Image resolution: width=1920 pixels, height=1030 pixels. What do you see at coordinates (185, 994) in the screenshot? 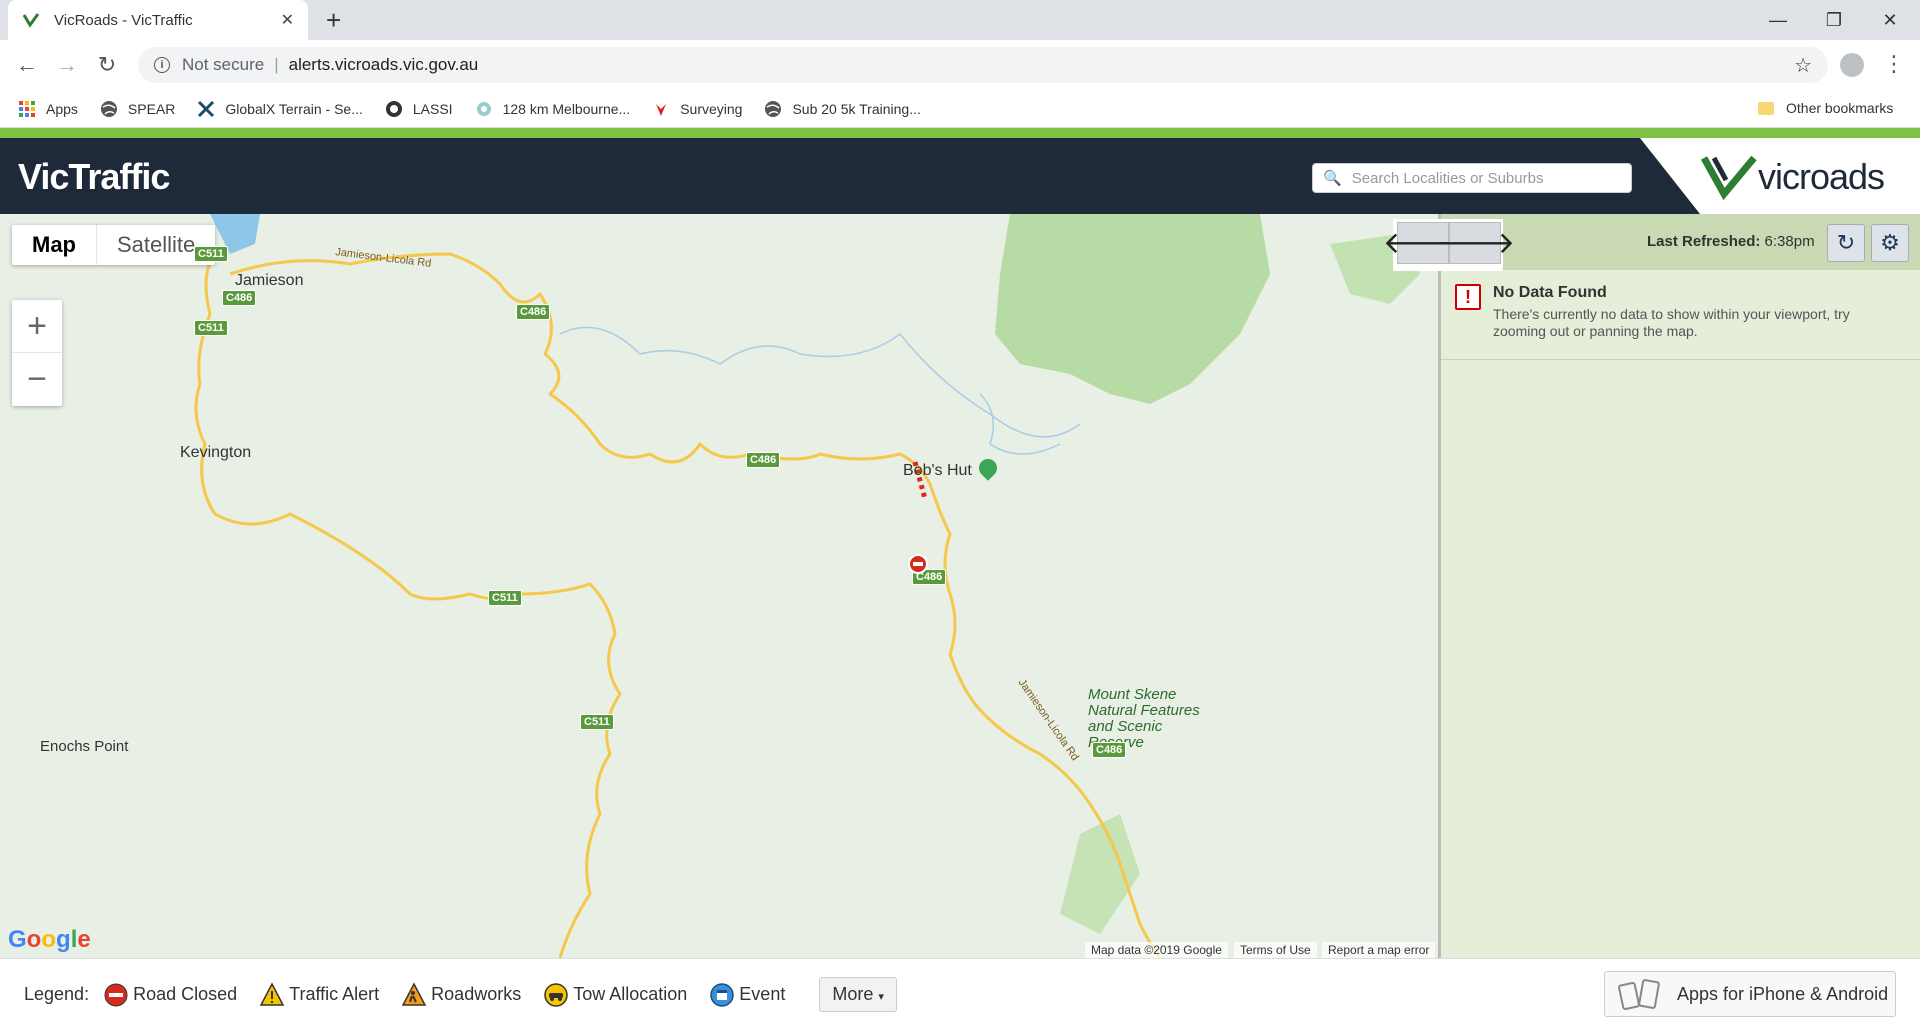
I see `legend-item-label: Road Closed` at bounding box center [185, 994].